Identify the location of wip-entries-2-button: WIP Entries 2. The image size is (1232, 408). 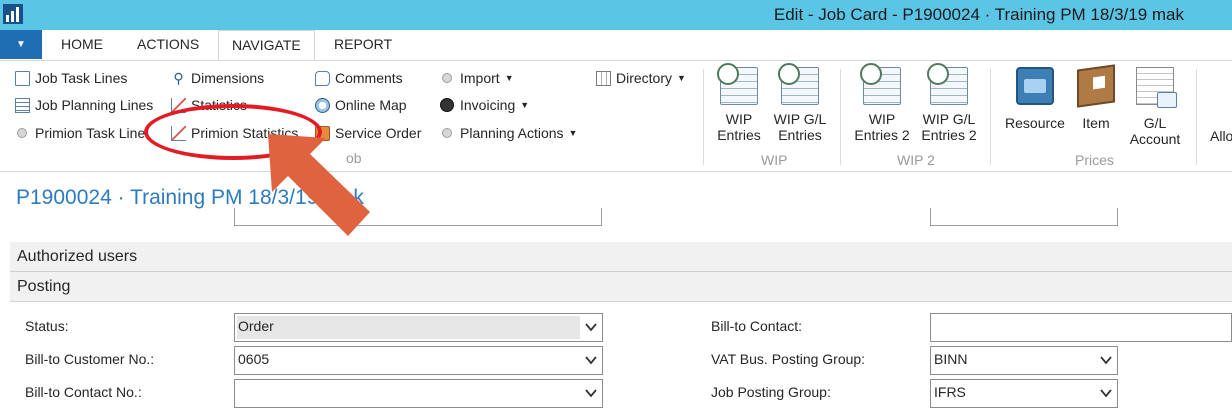
(882, 103).